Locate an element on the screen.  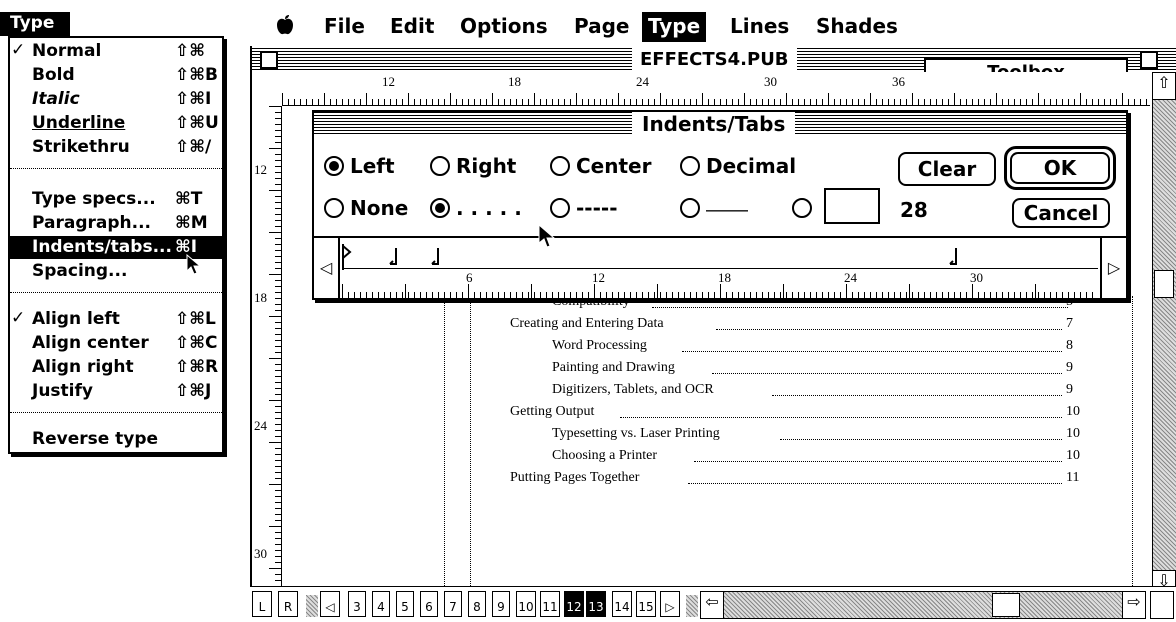
menu-item-normal: ✓ Normal ⇧⌘ is located at coordinates (116, 51).